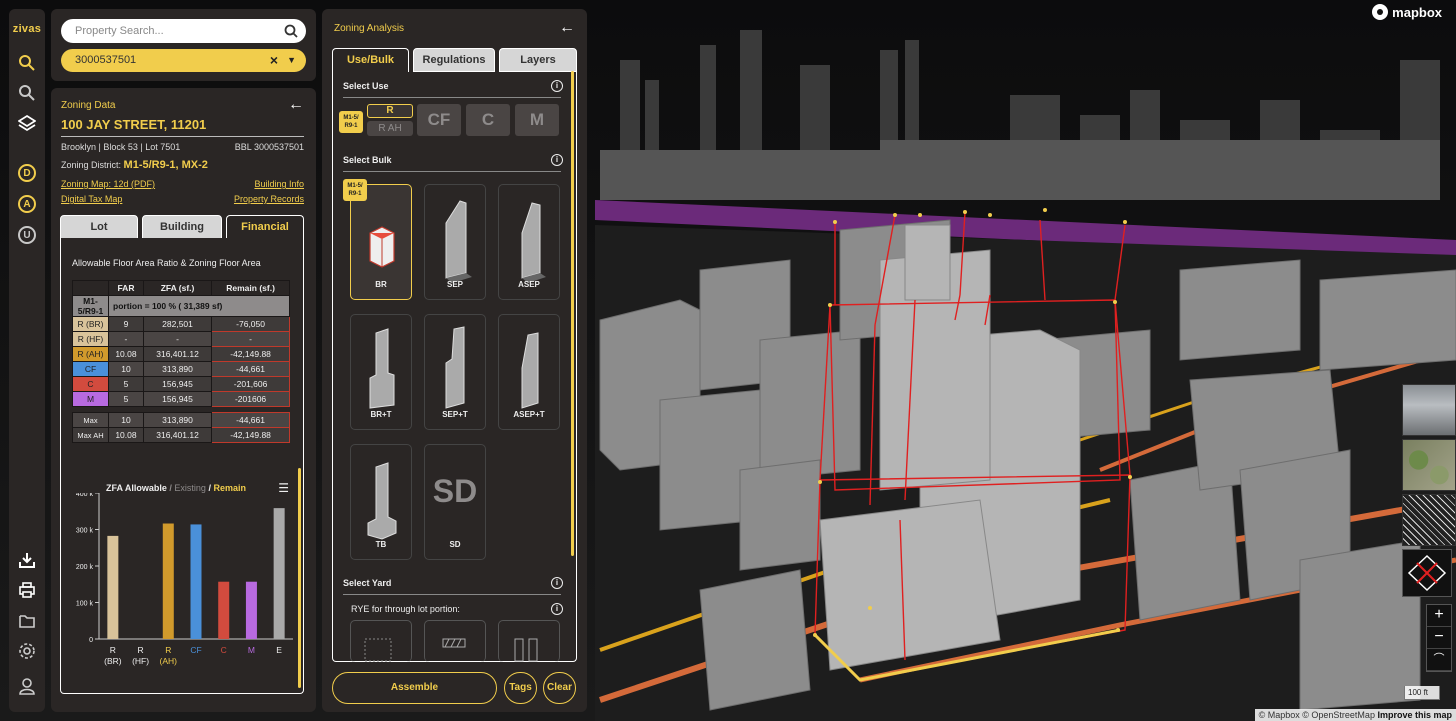 This screenshot has height=721, width=1456. Describe the element at coordinates (1439, 638) in the screenshot. I see `zoom-out-button: −` at that location.